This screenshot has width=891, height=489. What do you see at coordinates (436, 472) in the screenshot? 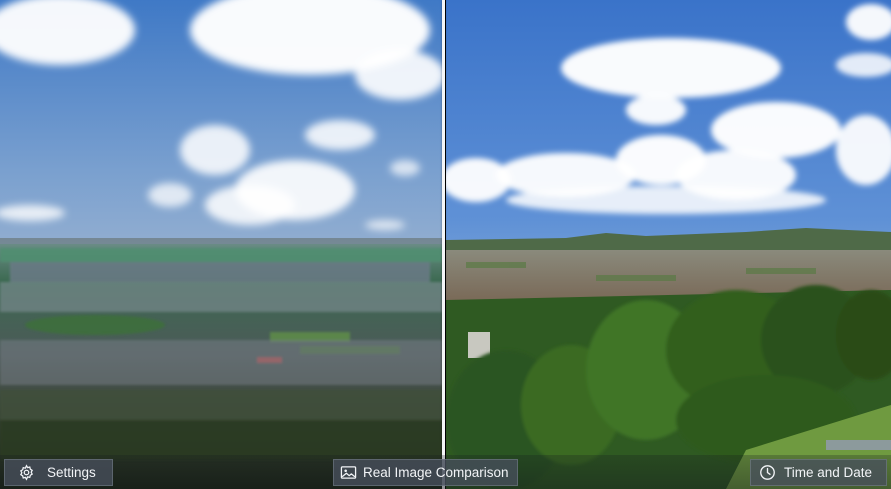
I see `real-image-comparison-label: Real Image Comparison` at bounding box center [436, 472].